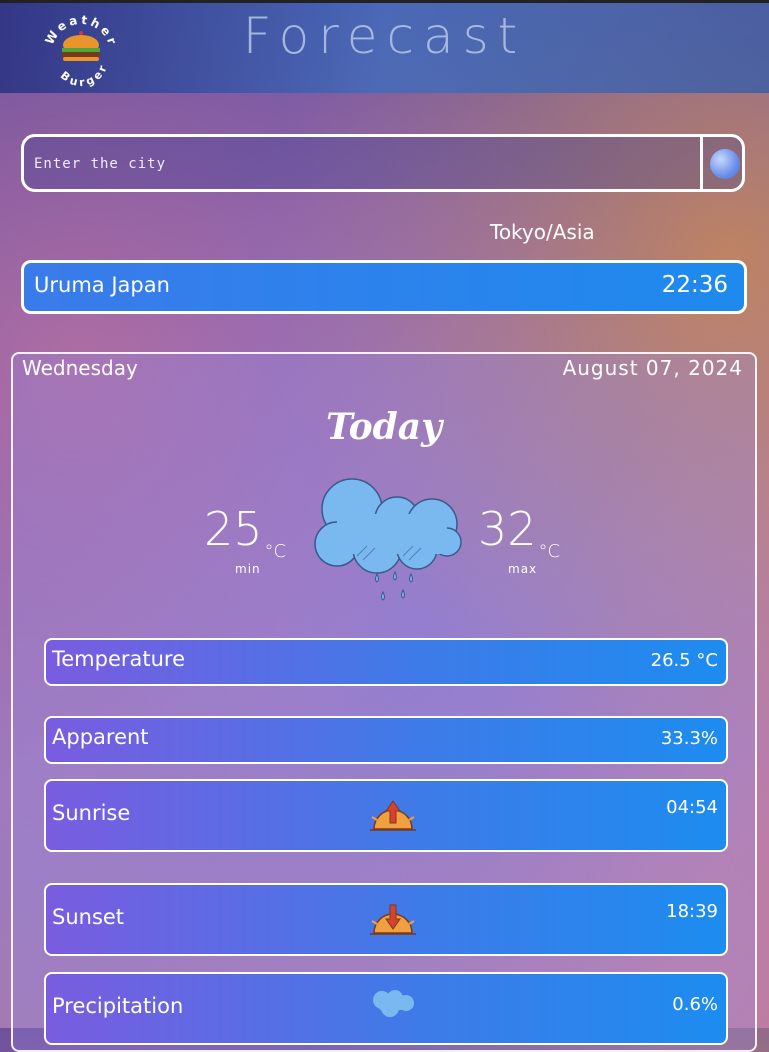  I want to click on stat-label: Apparent, so click(100, 737).